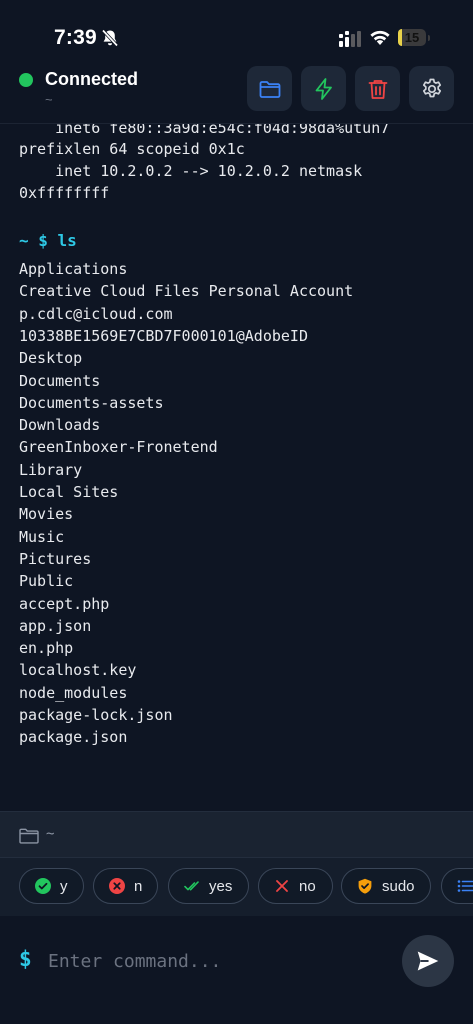 The image size is (473, 1024). I want to click on clear-terminal-button, so click(377, 88).